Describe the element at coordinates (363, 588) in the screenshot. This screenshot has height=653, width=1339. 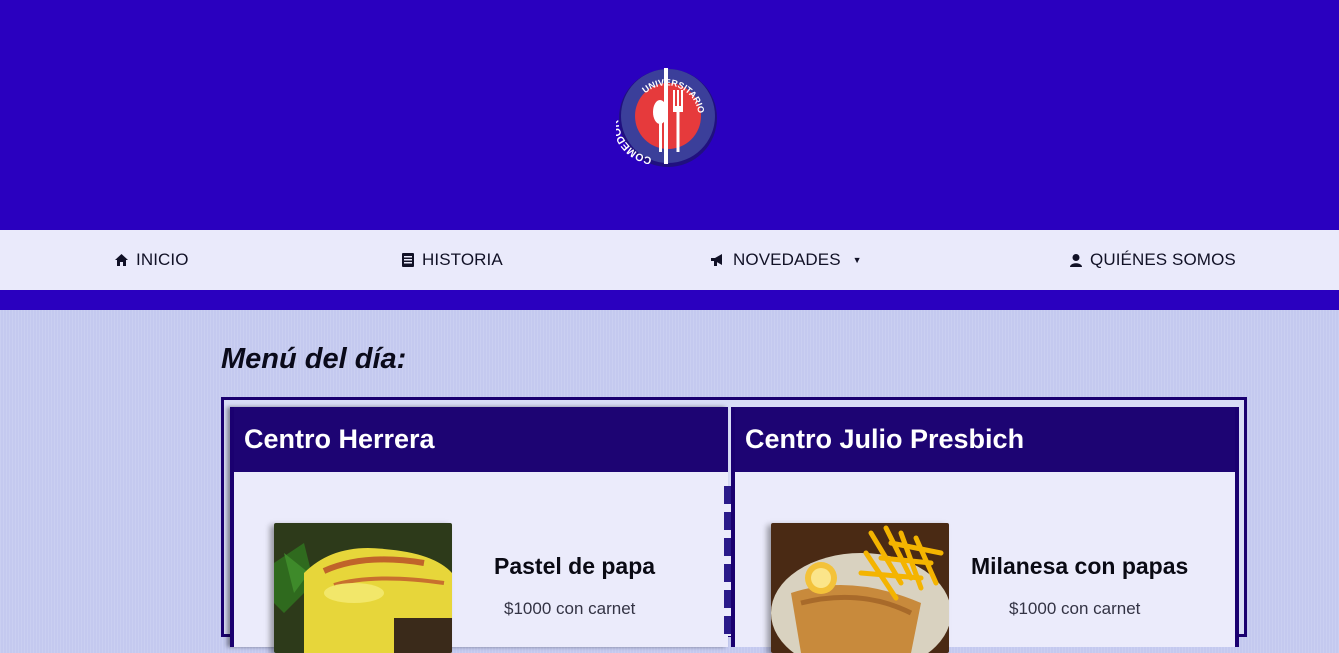
I see `dish-photo-pastel-de-papa` at that location.